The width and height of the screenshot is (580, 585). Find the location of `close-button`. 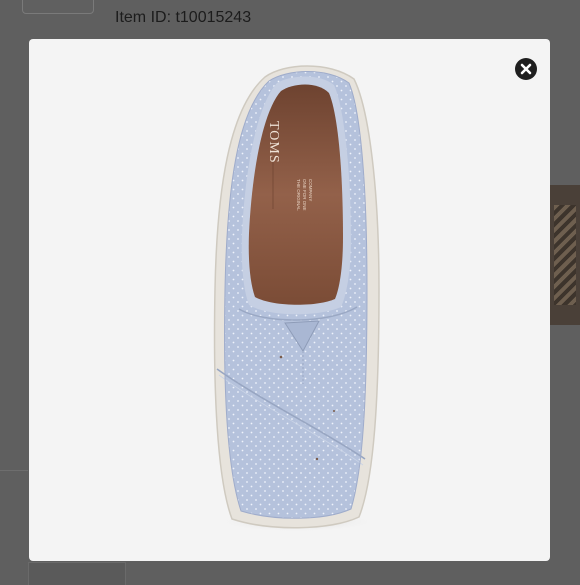

close-button is located at coordinates (526, 69).